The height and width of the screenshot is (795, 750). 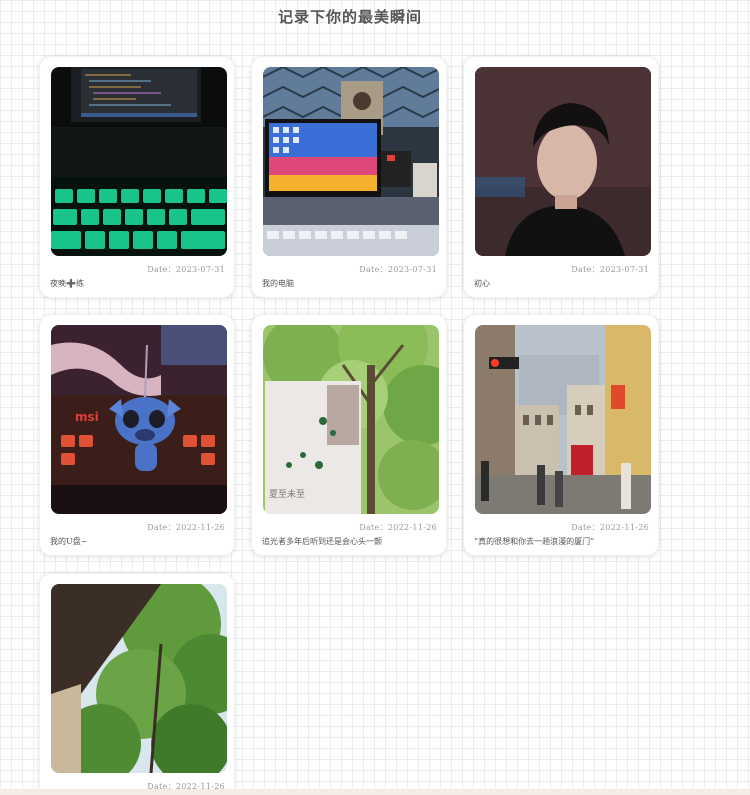 What do you see at coordinates (139, 678) in the screenshot?
I see `tree-canopy-photo` at bounding box center [139, 678].